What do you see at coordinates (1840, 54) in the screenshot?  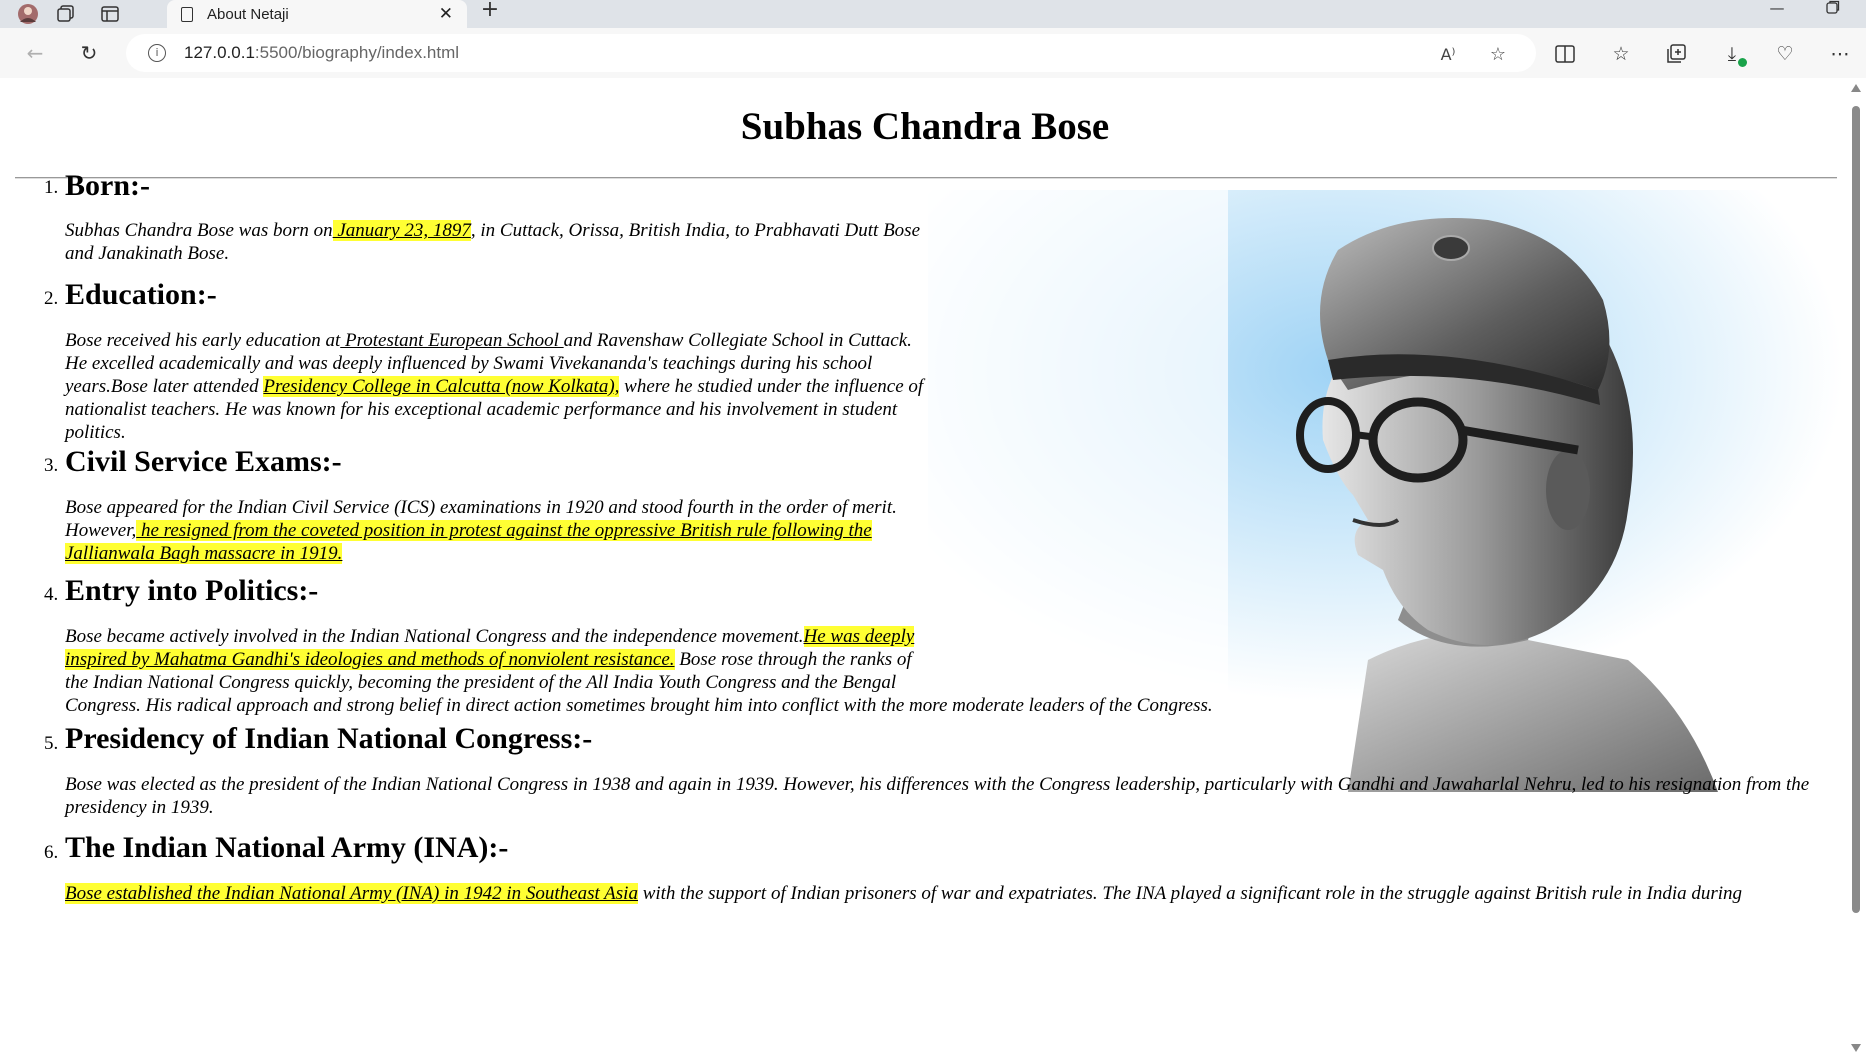 I see `more-icon: ⋯` at bounding box center [1840, 54].